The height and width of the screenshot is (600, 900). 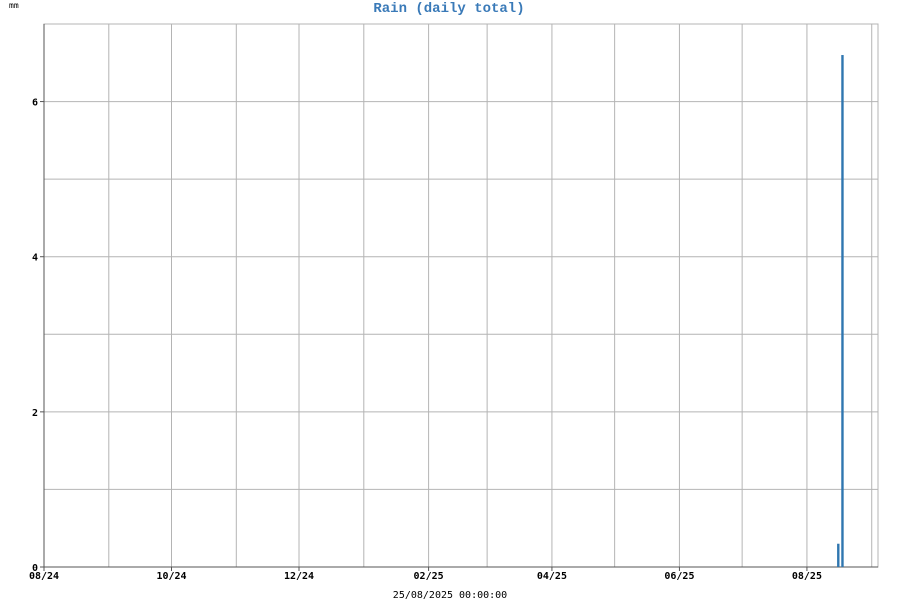 I want to click on x-tick-label: 10/24, so click(x=171, y=576).